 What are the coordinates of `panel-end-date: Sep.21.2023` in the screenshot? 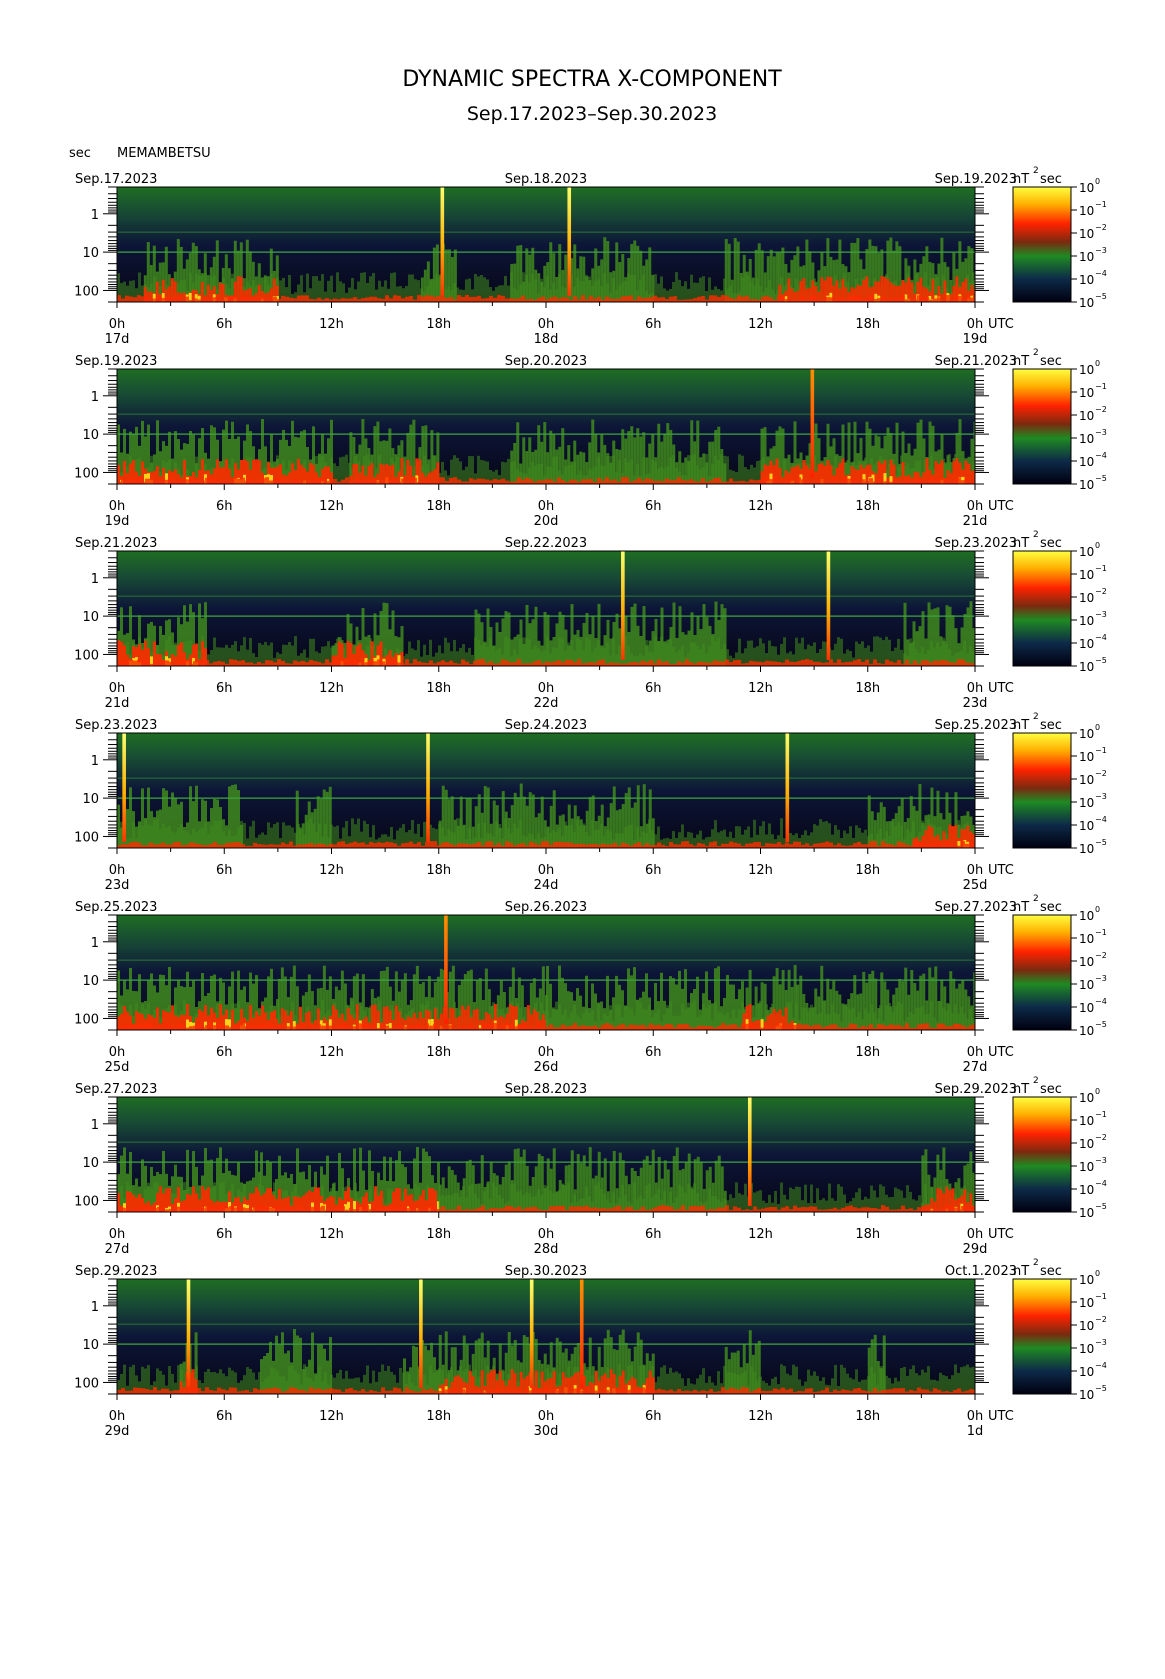 It's located at (976, 361).